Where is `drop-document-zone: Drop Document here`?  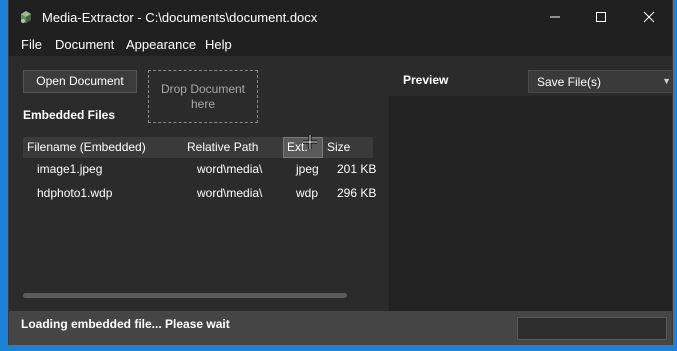 drop-document-zone: Drop Document here is located at coordinates (203, 96).